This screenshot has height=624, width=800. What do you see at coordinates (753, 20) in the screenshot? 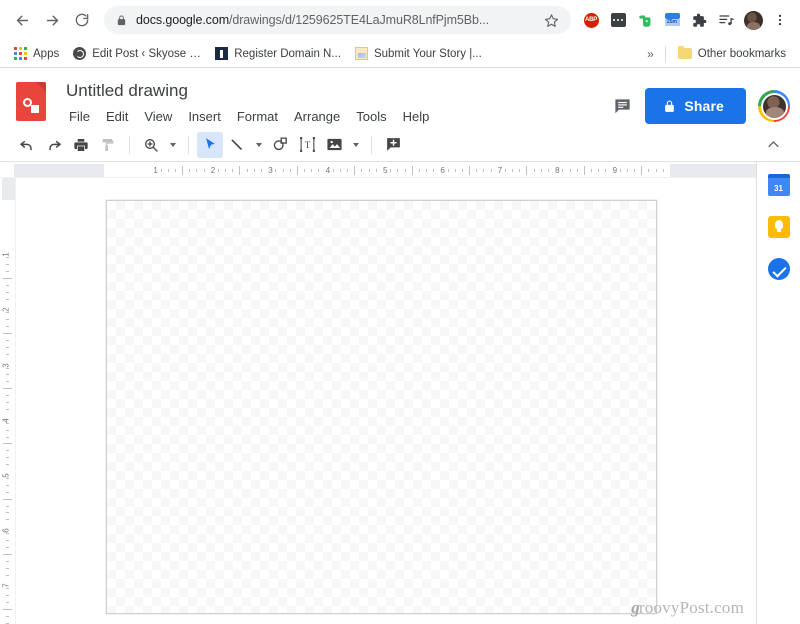
I see `profile-avatar` at bounding box center [753, 20].